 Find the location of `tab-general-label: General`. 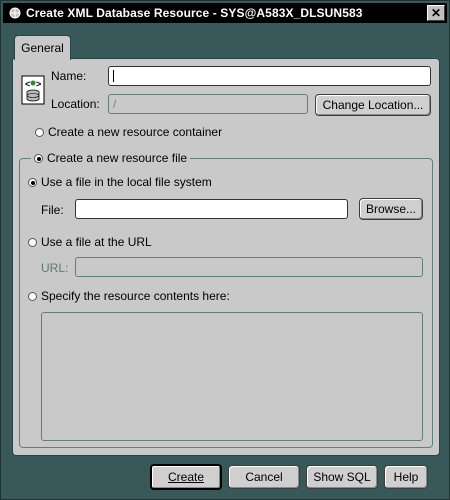

tab-general-label: General is located at coordinates (42, 48).